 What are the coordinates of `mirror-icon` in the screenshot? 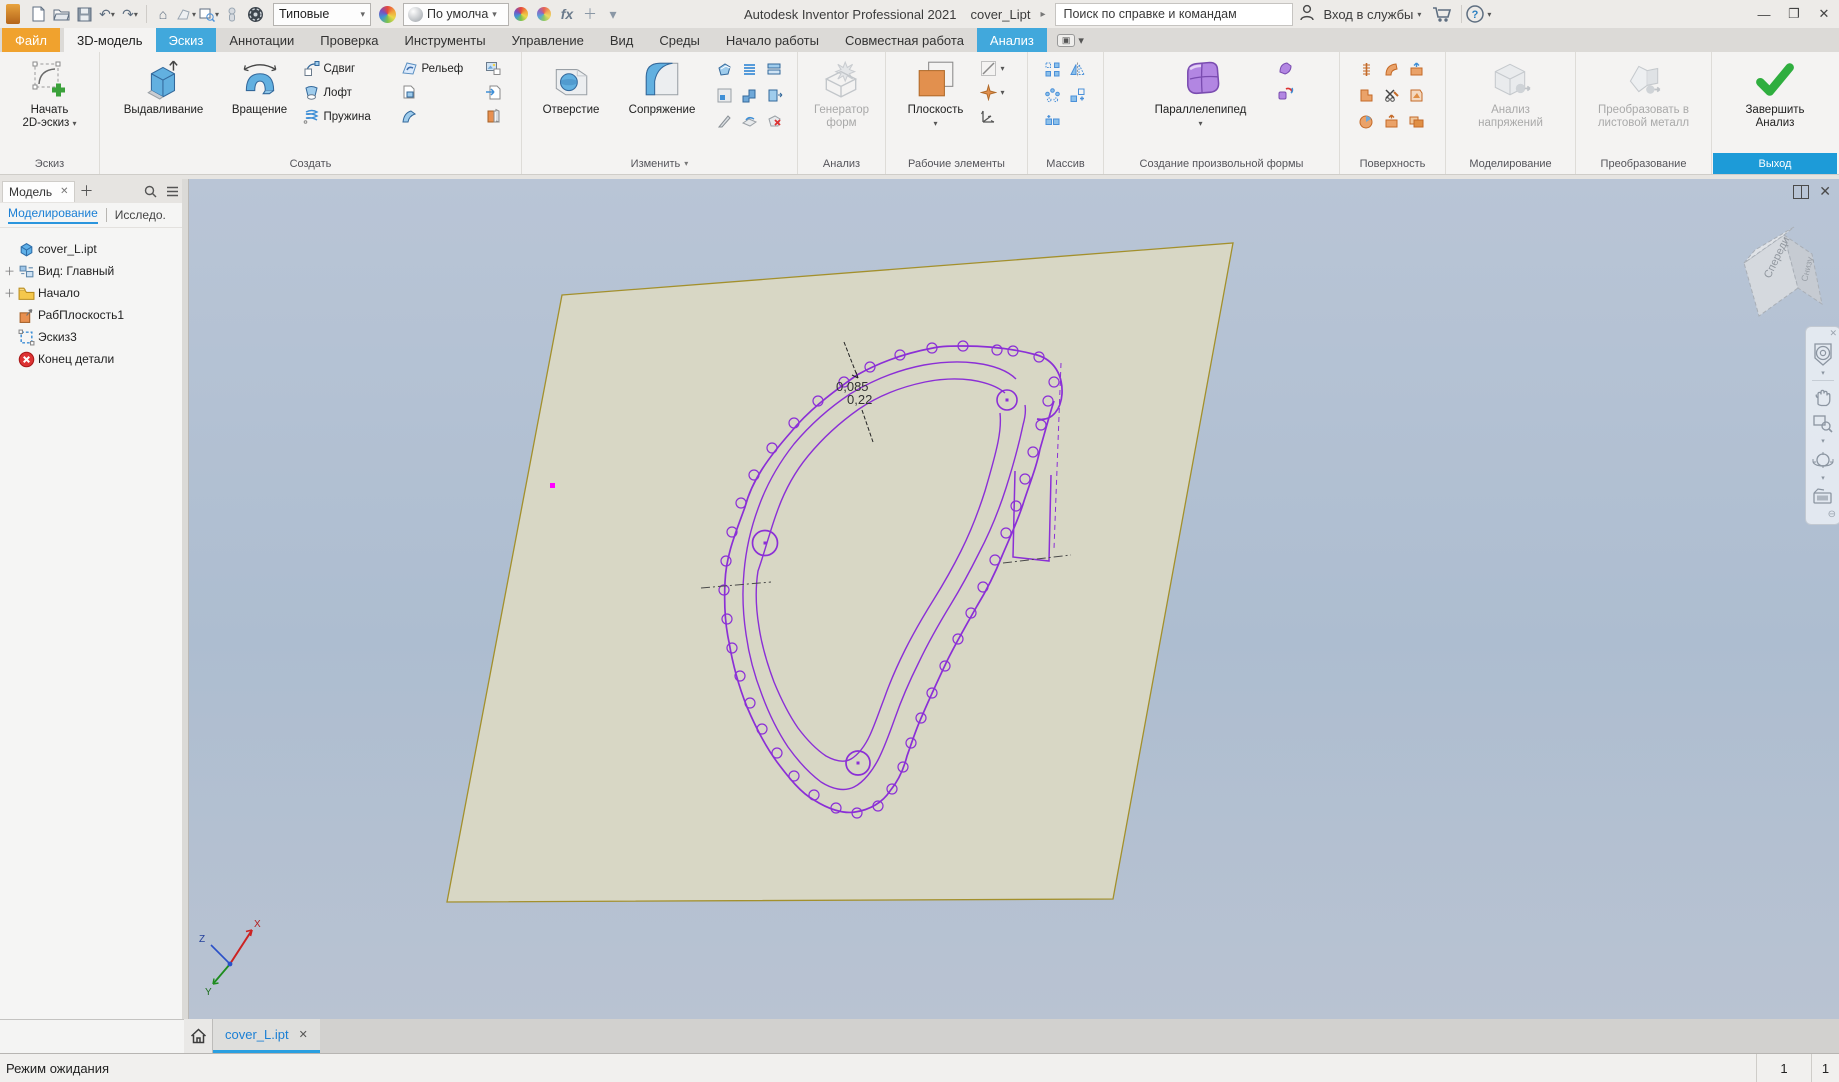 It's located at (1077, 69).